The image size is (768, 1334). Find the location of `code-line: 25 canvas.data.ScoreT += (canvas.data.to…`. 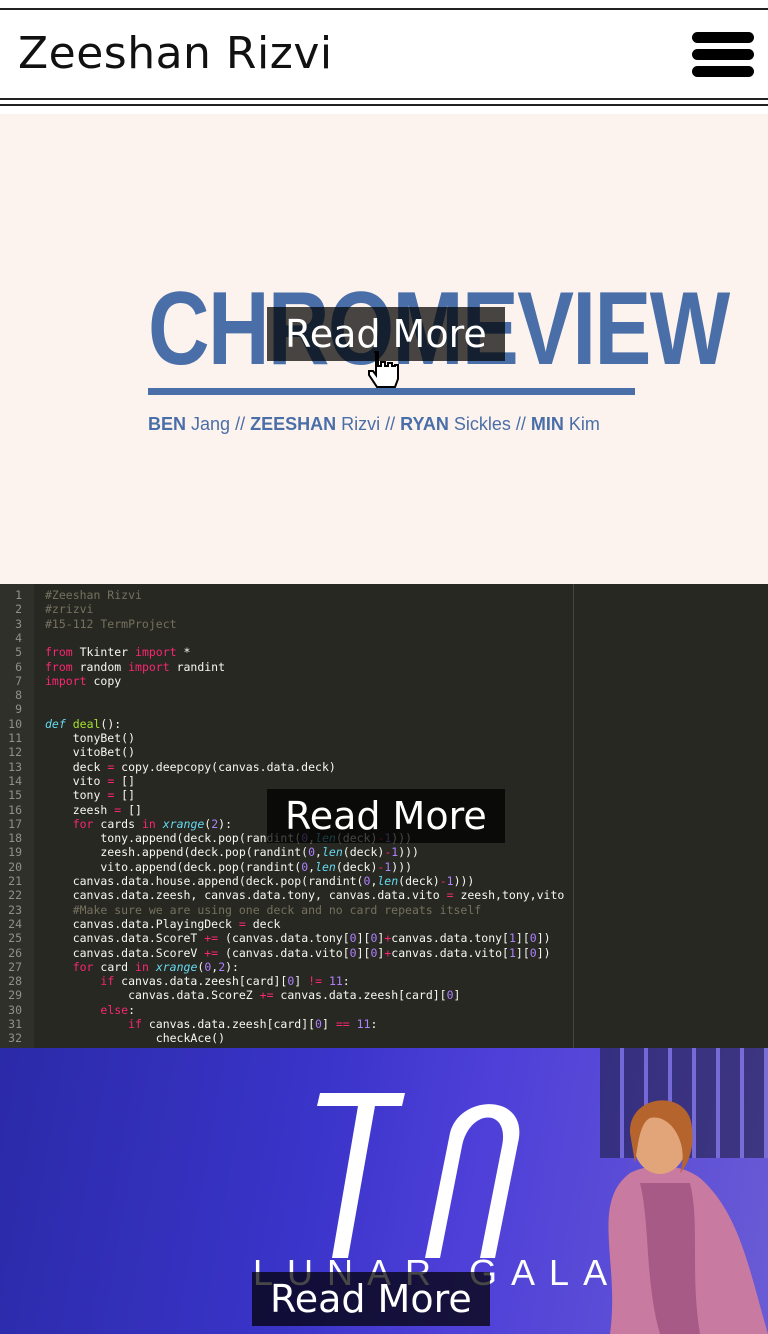

code-line: 25 canvas.data.ScoreT += (canvas.data.to… is located at coordinates (279, 938).